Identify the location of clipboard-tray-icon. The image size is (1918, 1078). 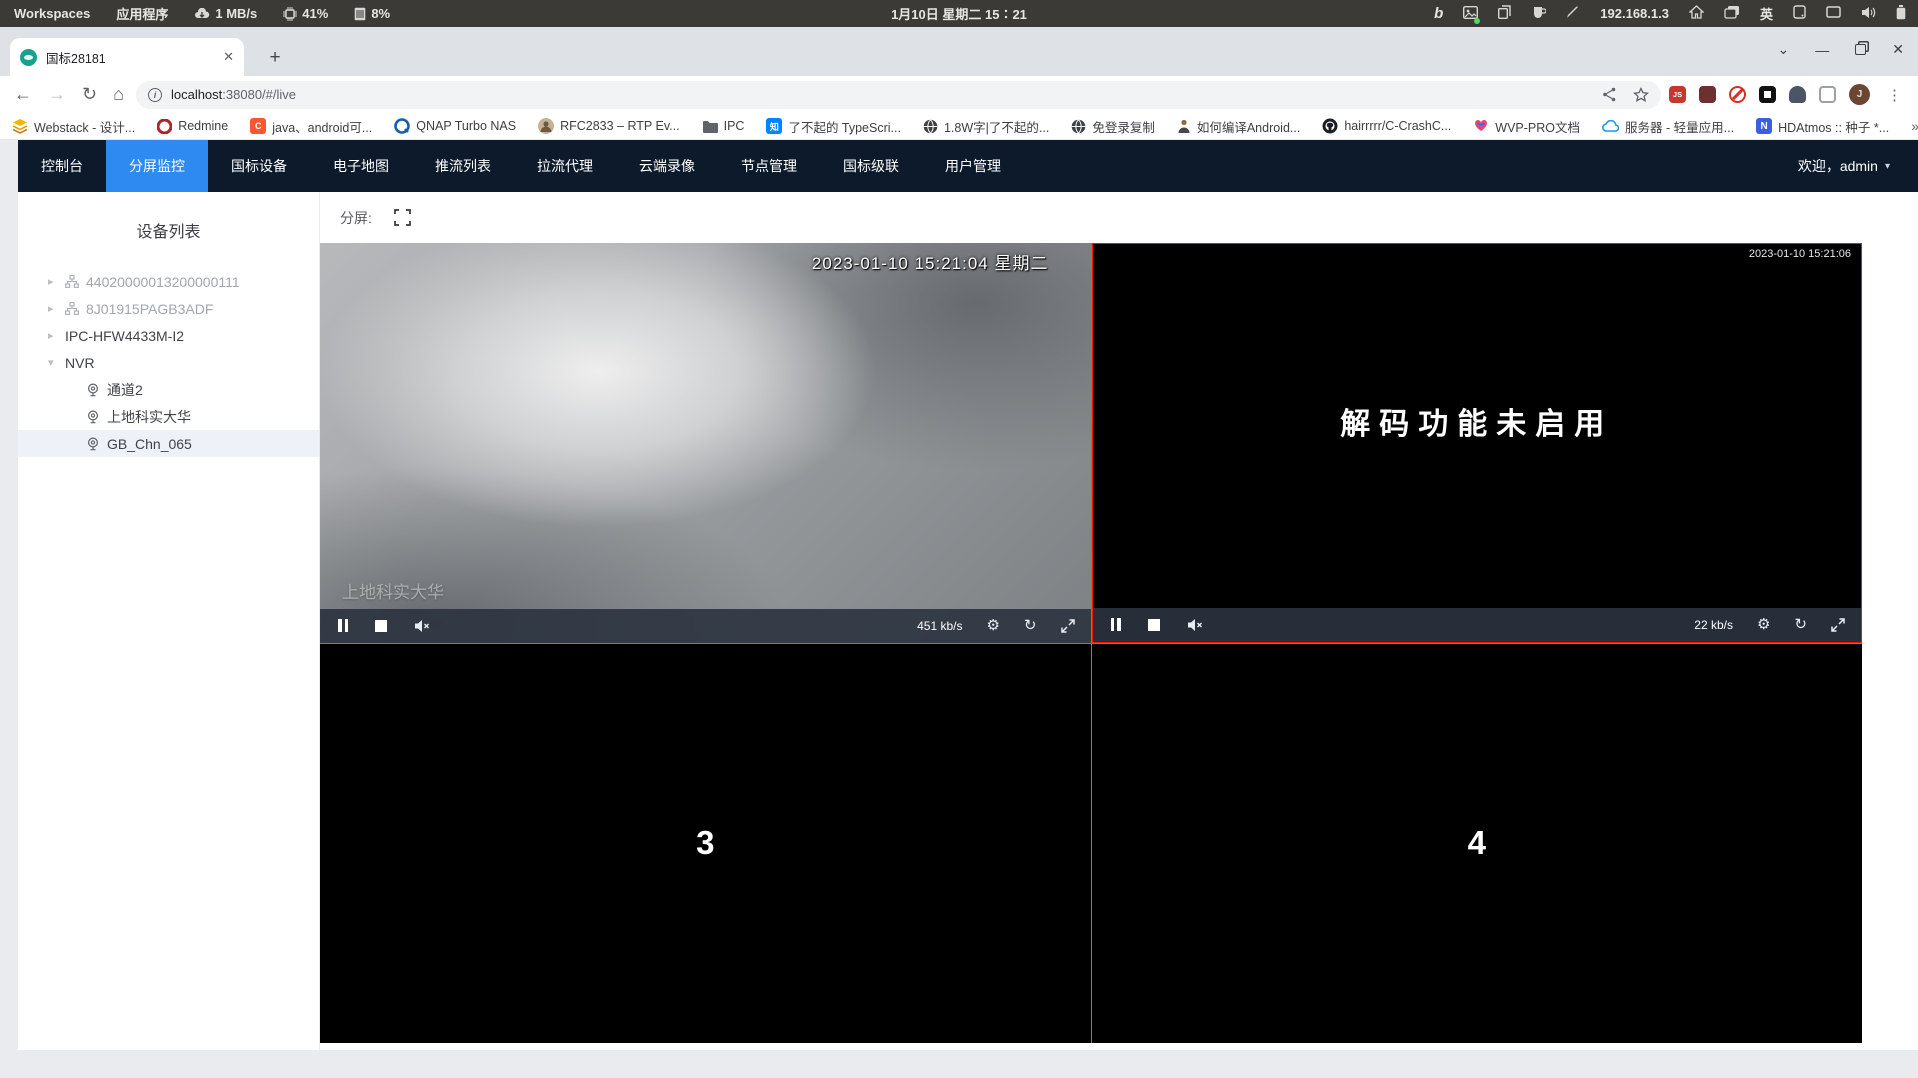
(1504, 13).